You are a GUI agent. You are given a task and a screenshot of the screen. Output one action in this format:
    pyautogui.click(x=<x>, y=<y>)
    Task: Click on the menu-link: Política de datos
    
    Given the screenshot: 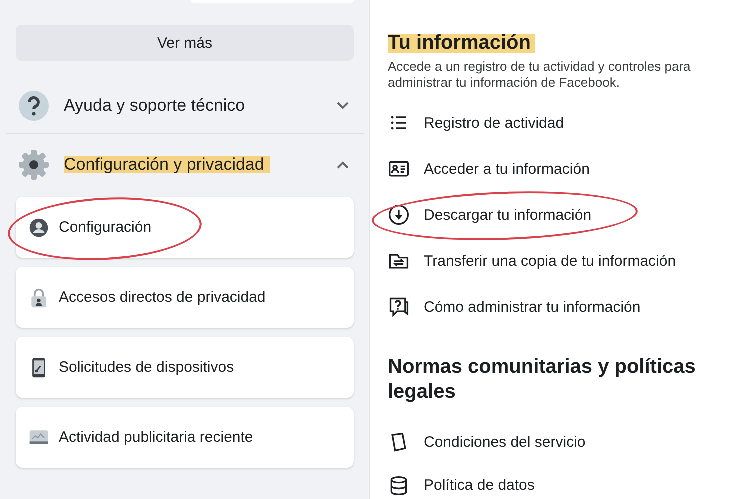 What is the action you would take?
    pyautogui.click(x=479, y=485)
    